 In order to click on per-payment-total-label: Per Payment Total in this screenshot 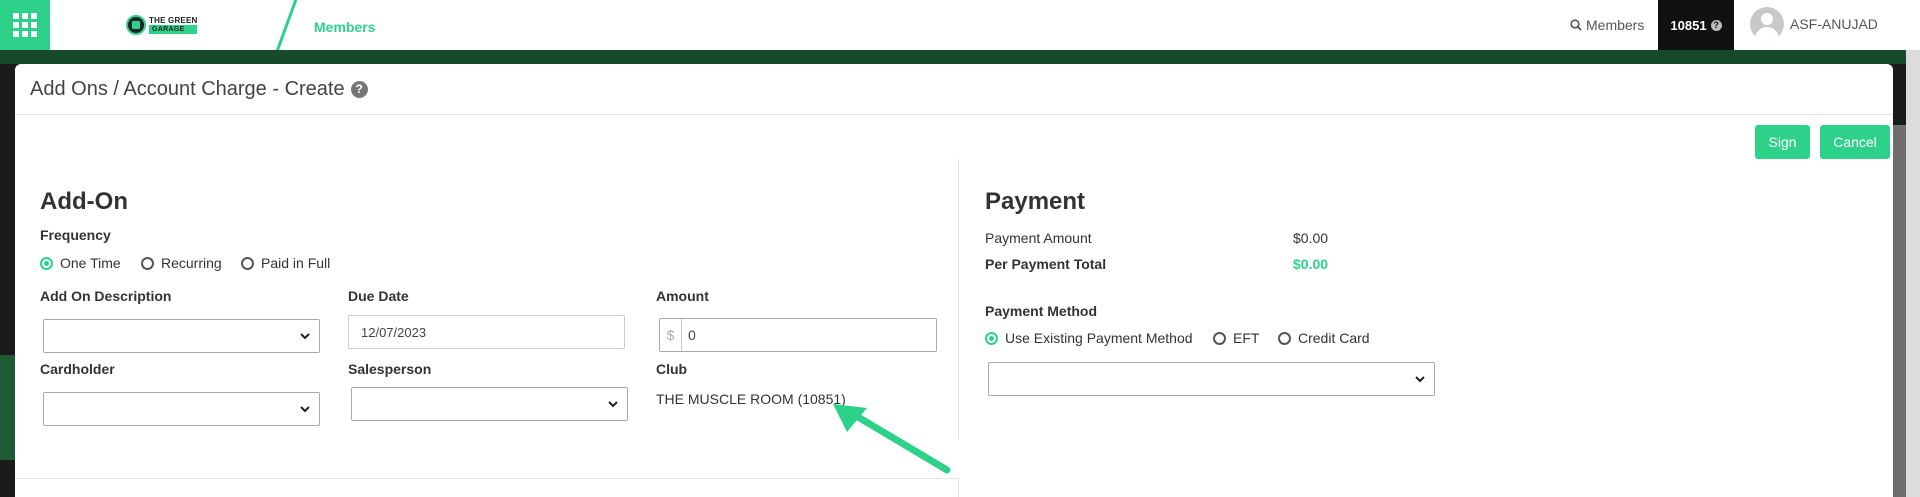, I will do `click(1046, 264)`.